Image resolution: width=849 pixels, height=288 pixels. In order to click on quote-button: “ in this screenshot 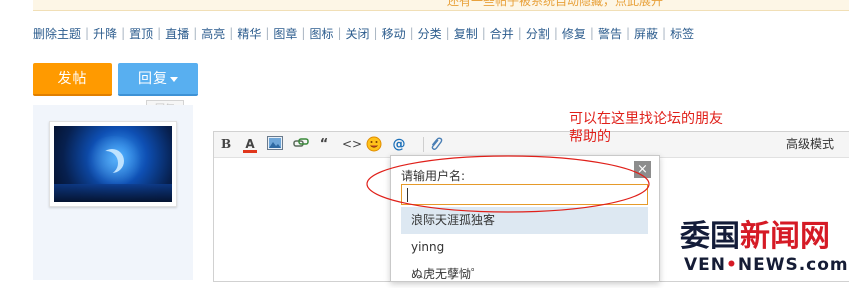, I will do `click(324, 144)`.